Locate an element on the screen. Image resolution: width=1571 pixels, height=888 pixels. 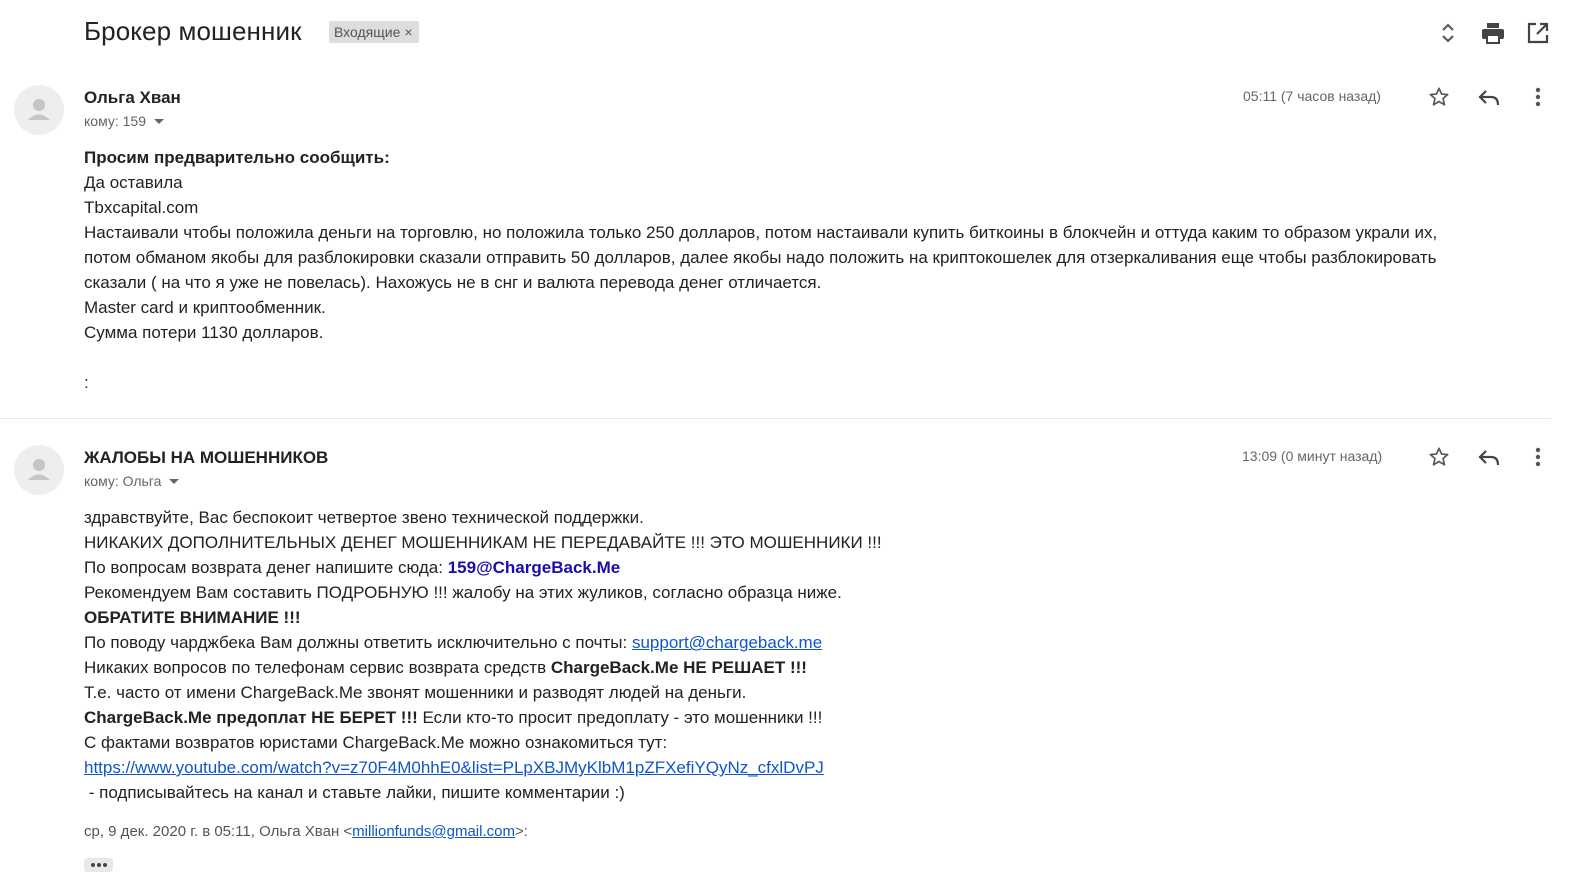
thread-subject: Брокер мошенник is located at coordinates (193, 31).